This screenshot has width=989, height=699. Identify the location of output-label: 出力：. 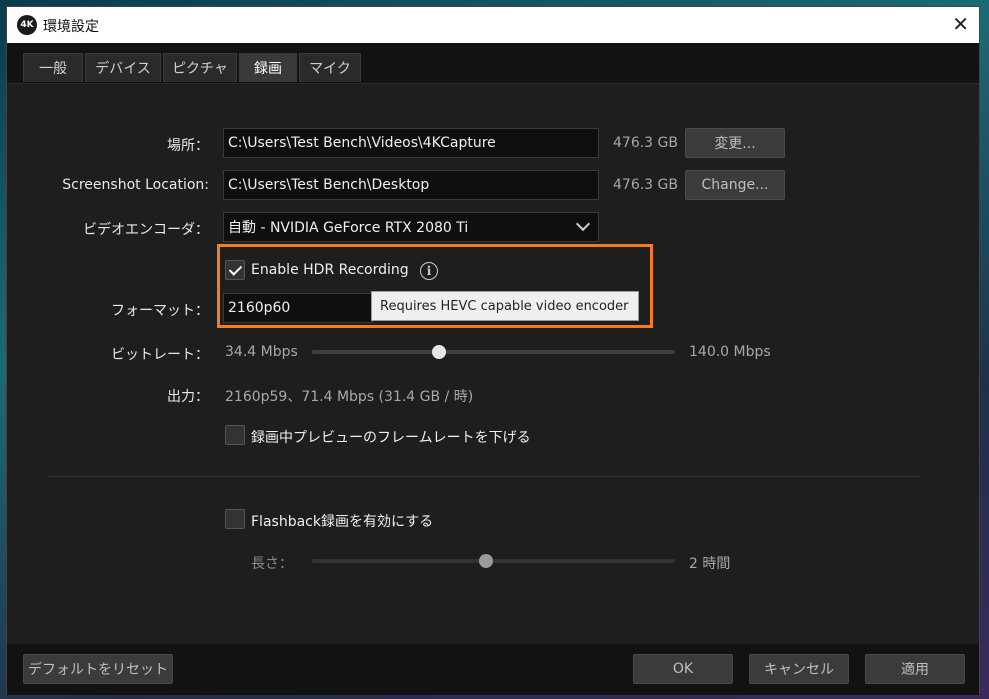
(188, 397).